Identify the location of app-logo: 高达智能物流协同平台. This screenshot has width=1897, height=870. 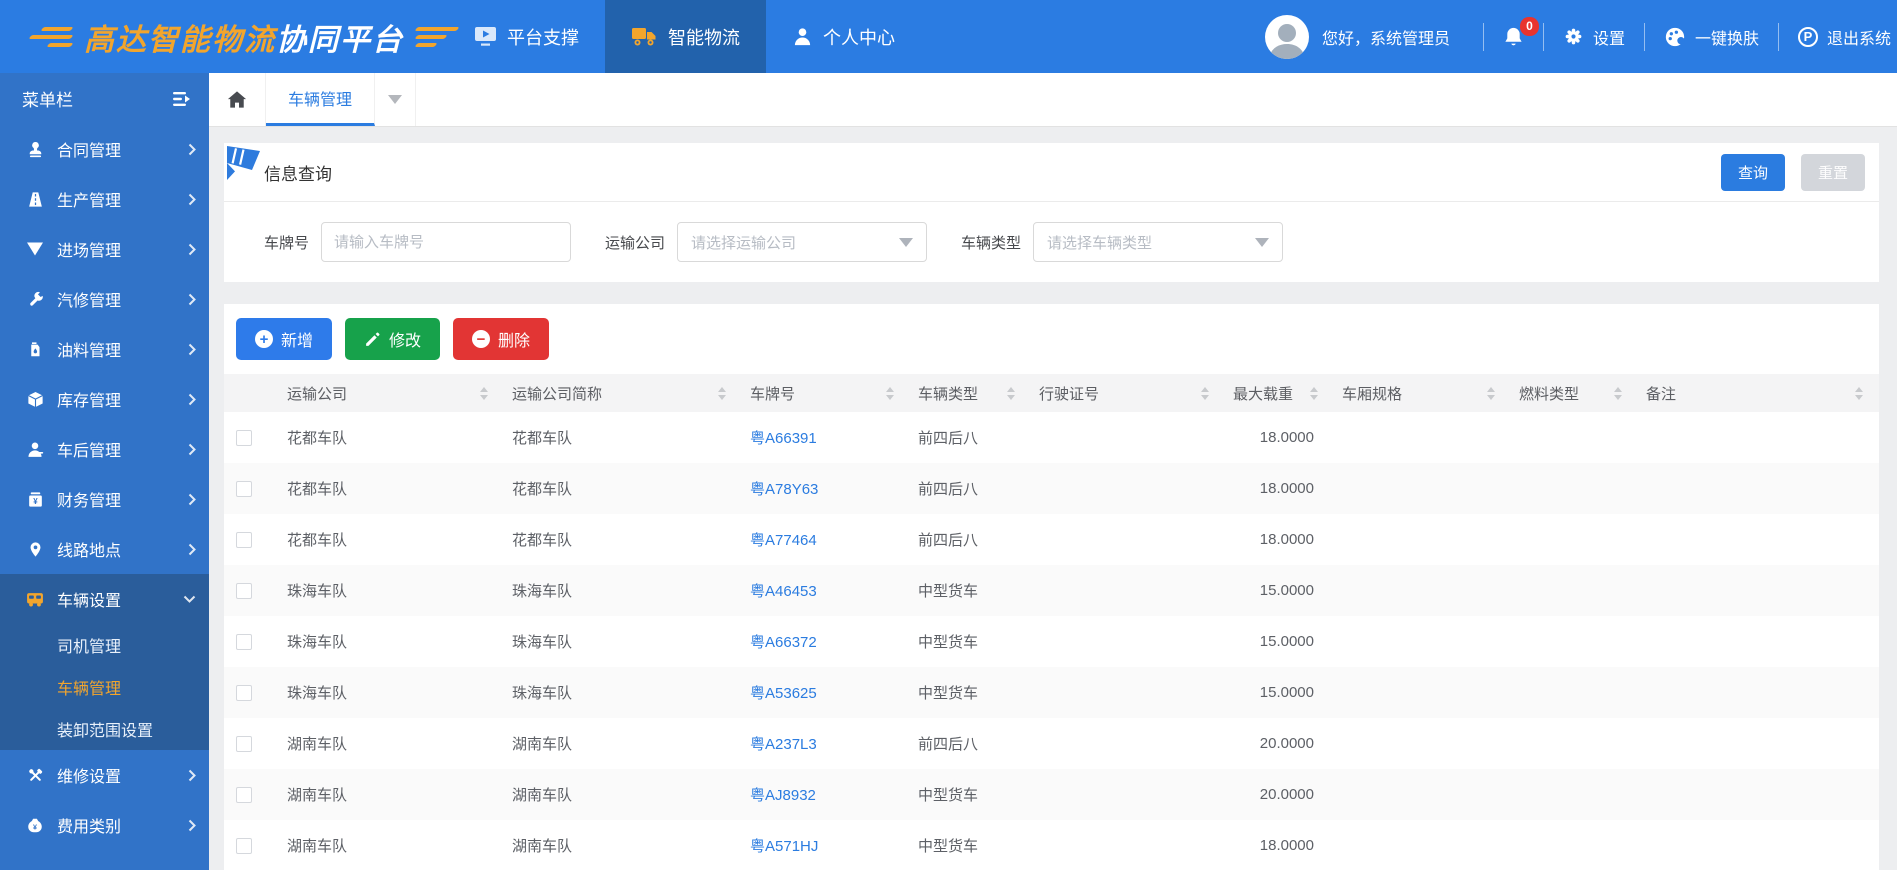
(230, 36).